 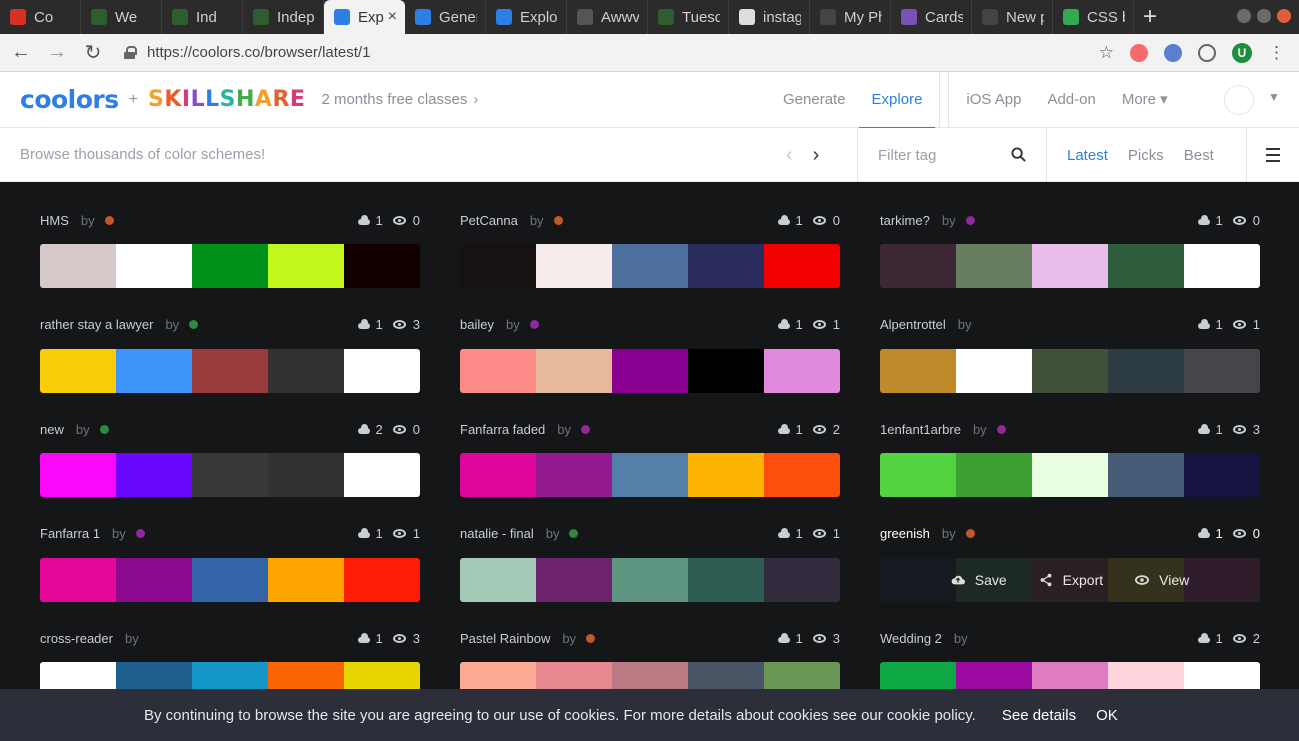 I want to click on browser-tab: CSS ba, so click(x=1093, y=17).